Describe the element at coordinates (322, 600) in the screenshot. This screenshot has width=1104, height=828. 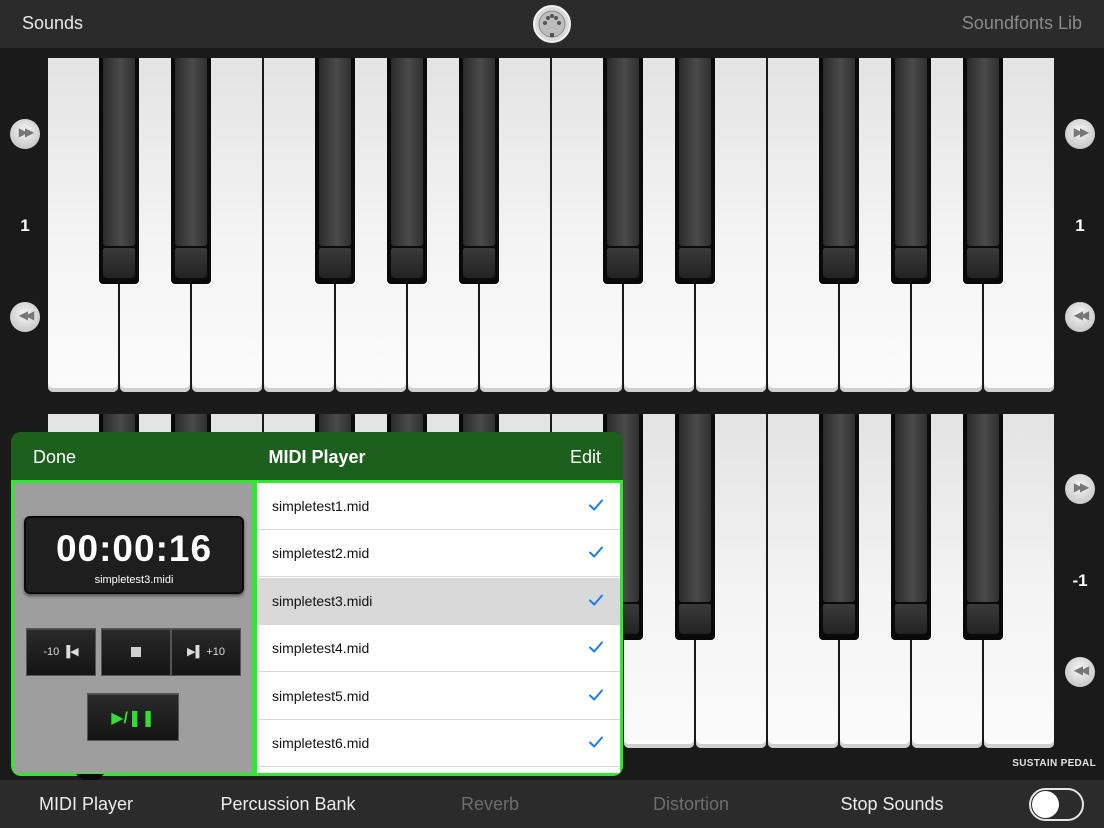
I see `file-name: simpletest3.midi` at that location.